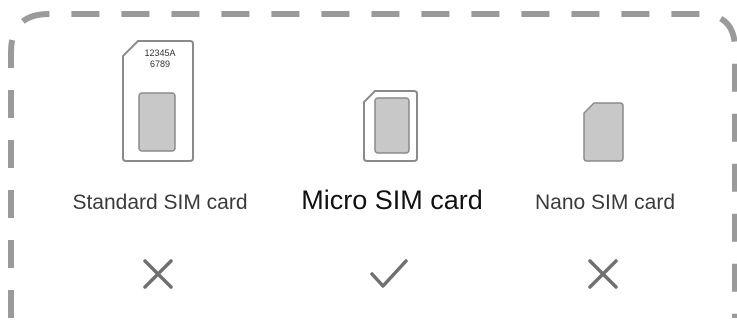 The image size is (737, 325). I want to click on micro-sim-label: Micro SIM card, so click(392, 200).